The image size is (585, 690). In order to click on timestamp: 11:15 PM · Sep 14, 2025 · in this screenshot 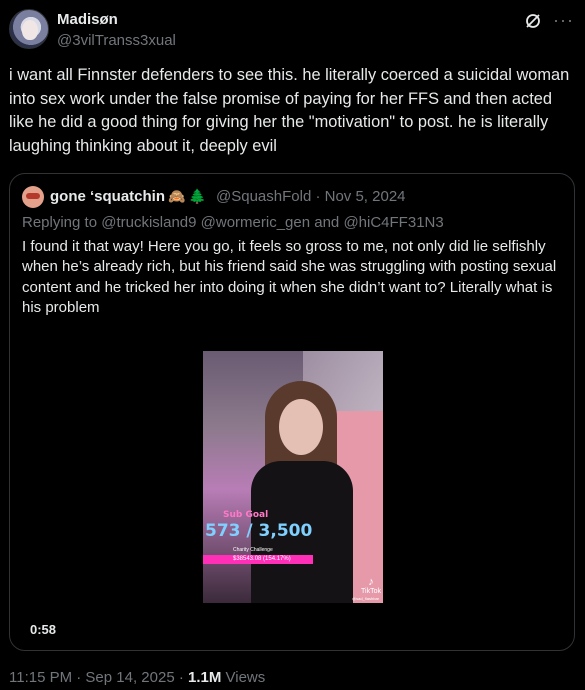, I will do `click(98, 677)`.